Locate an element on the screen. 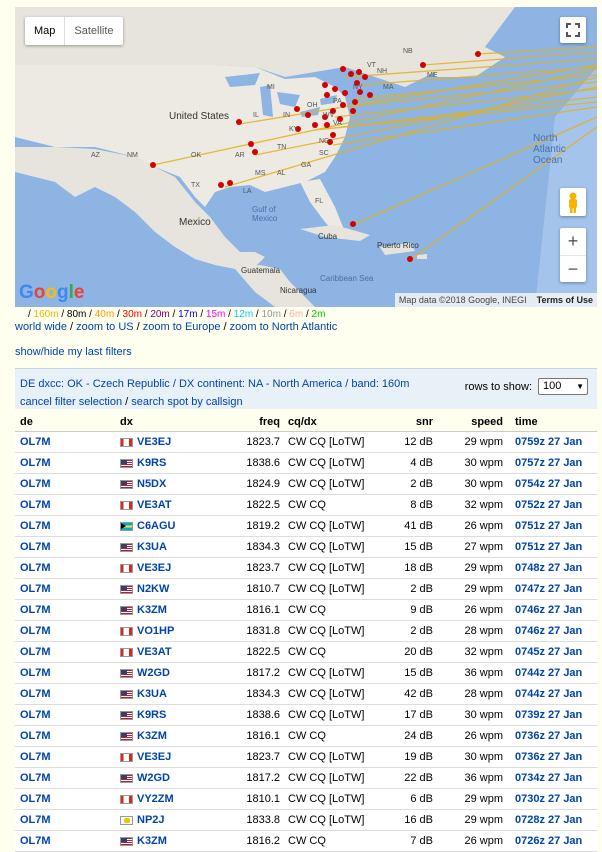  map-tab: Map is located at coordinates (45, 31).